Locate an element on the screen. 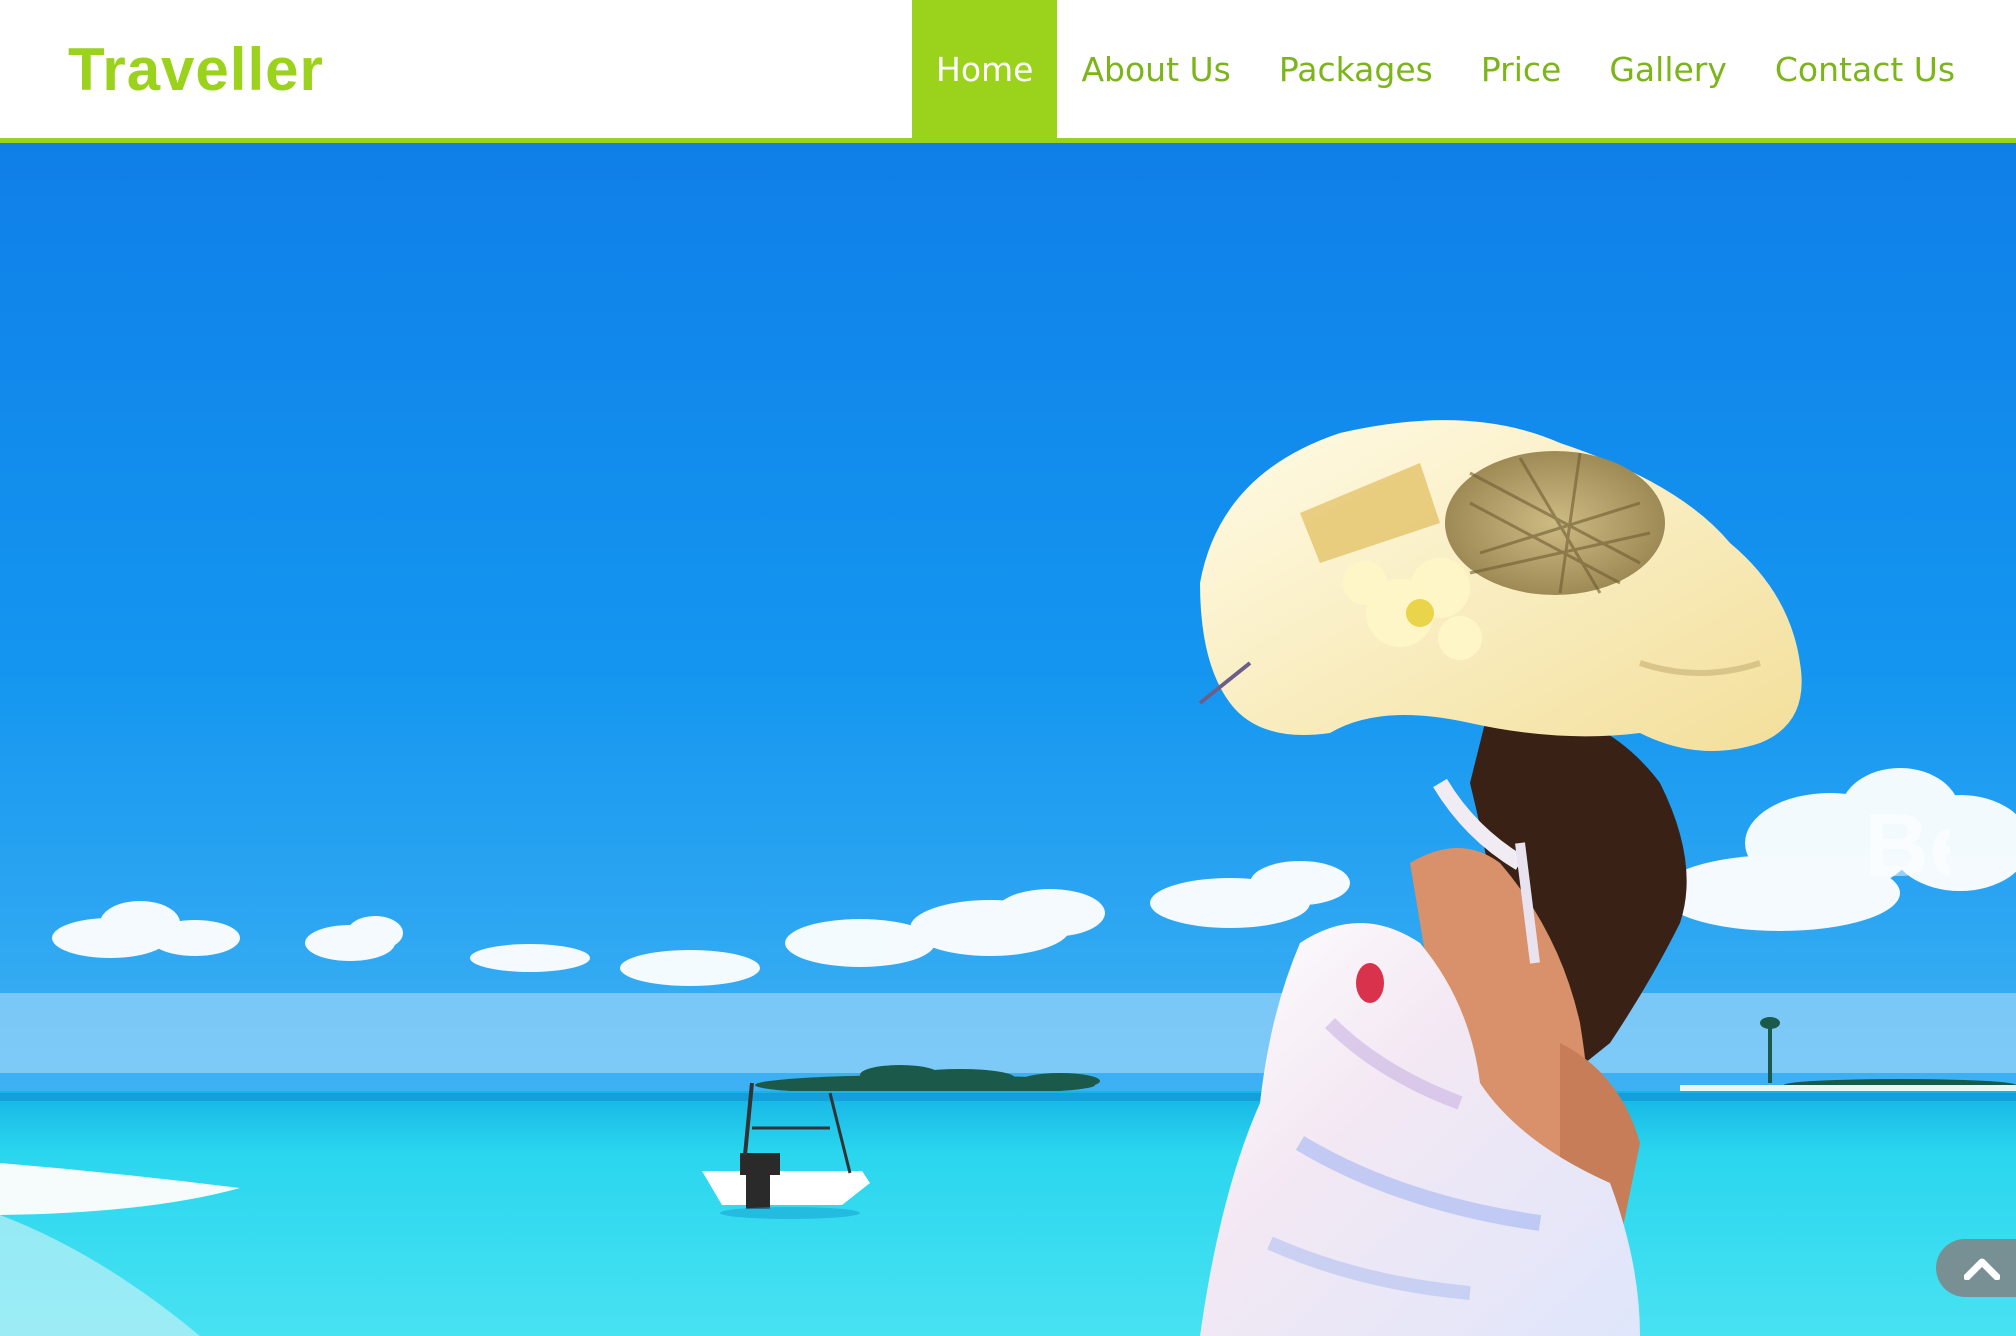 The image size is (2016, 1336). nav-home: Home is located at coordinates (985, 69).